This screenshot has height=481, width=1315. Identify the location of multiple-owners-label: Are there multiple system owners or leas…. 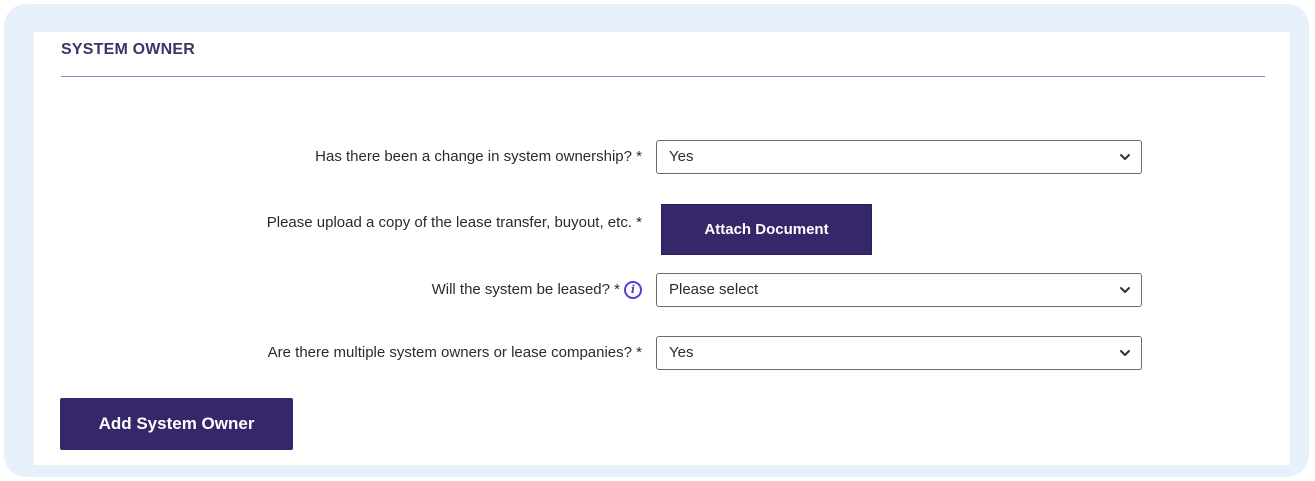
(454, 352).